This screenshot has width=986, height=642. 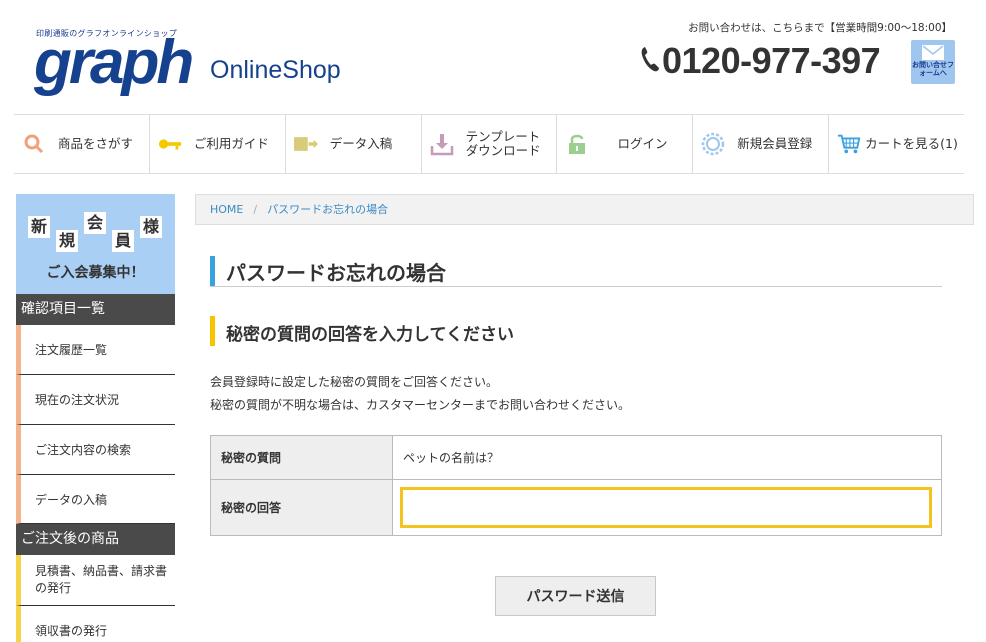 What do you see at coordinates (218, 144) in the screenshot?
I see `nav-user-guide: ご利用ガイド` at bounding box center [218, 144].